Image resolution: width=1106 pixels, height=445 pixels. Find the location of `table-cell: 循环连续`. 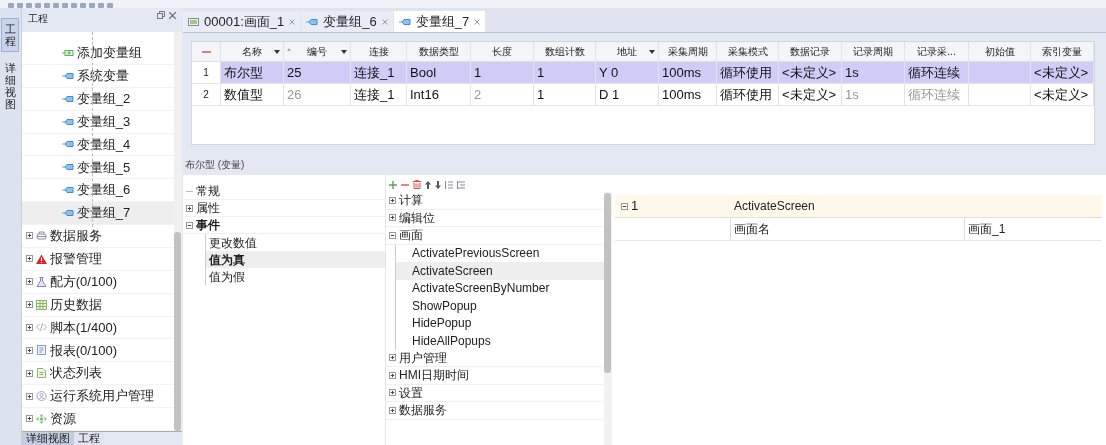

table-cell: 循环连续 is located at coordinates (937, 72).